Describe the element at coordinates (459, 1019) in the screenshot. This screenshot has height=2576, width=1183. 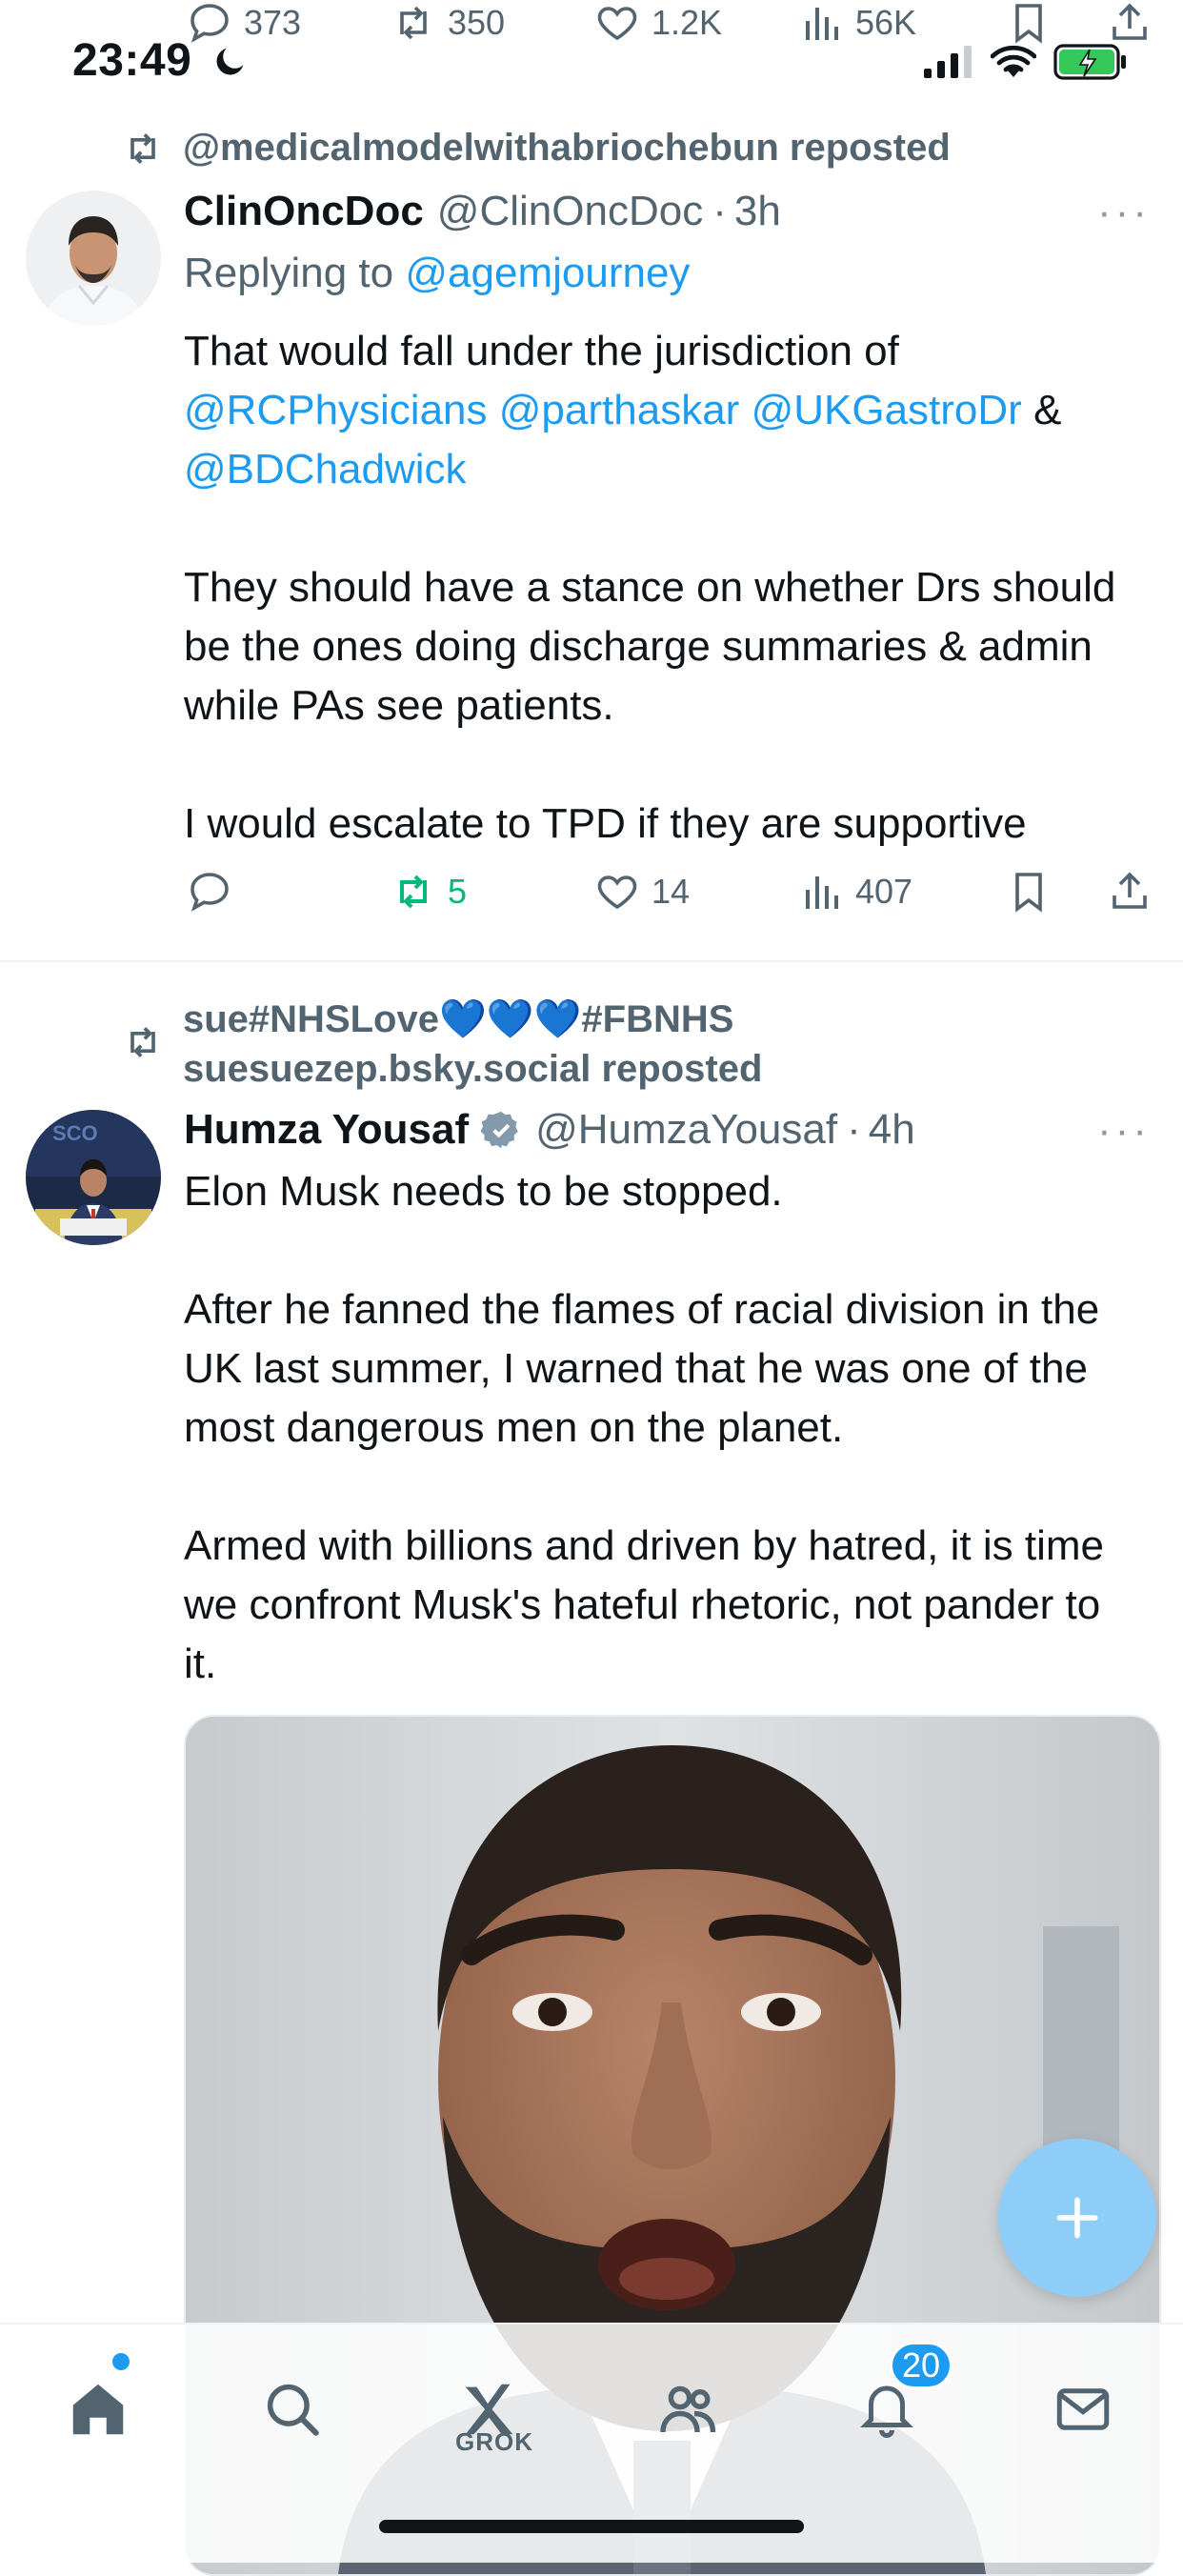
I see `reposted-by-name: sue#NHSLove💙💙💙#FBNHS` at that location.